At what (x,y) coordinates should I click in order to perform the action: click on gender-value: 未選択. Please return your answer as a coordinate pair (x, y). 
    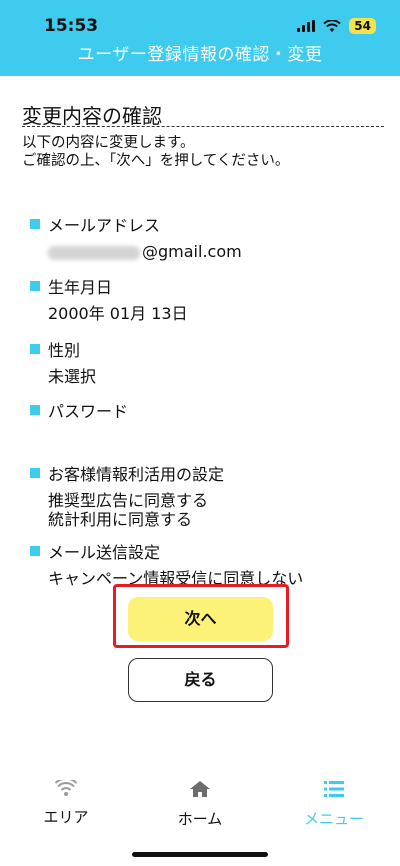
    Looking at the image, I should click on (72, 376).